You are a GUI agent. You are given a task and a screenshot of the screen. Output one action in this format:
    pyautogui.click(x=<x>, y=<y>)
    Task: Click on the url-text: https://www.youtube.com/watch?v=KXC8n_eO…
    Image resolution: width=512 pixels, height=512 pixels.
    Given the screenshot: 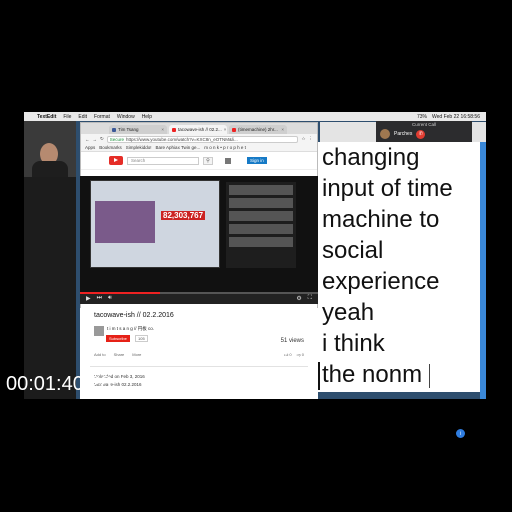 What is the action you would take?
    pyautogui.click(x=182, y=139)
    